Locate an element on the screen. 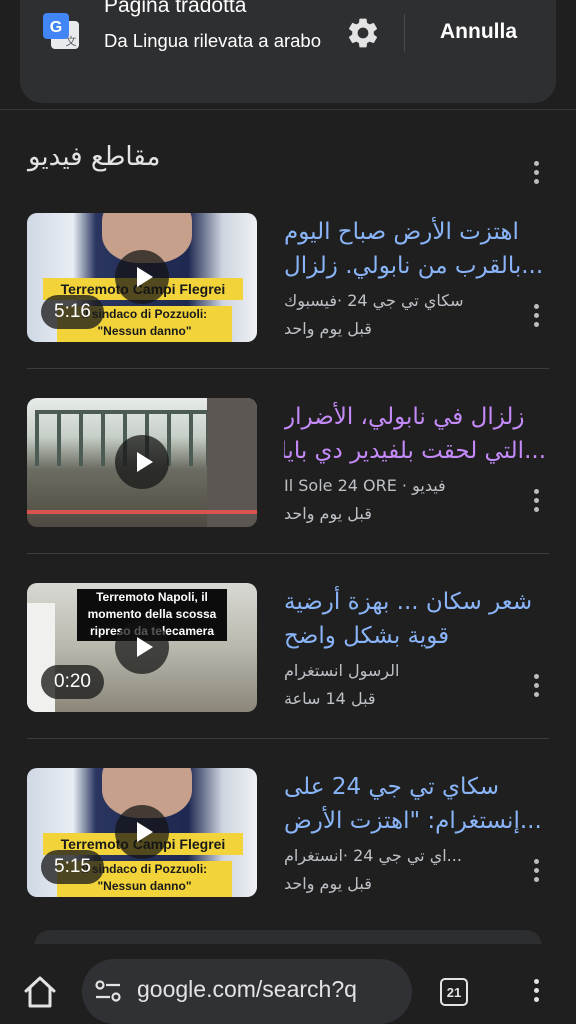  url-text: google.com/search?q is located at coordinates (247, 989).